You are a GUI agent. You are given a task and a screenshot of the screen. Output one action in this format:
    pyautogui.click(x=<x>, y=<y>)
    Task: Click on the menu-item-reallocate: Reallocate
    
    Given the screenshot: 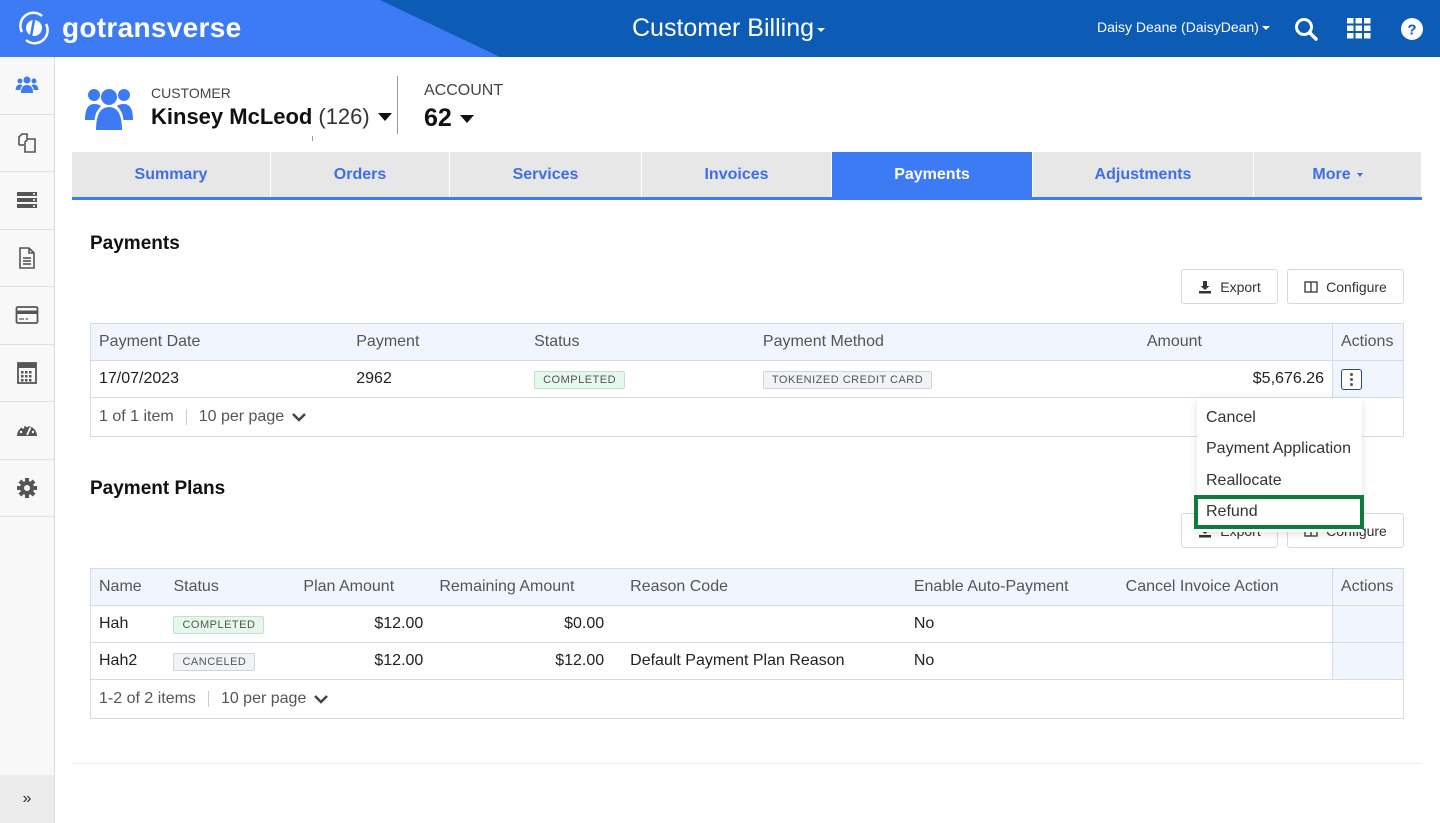 What is the action you would take?
    pyautogui.click(x=1279, y=481)
    